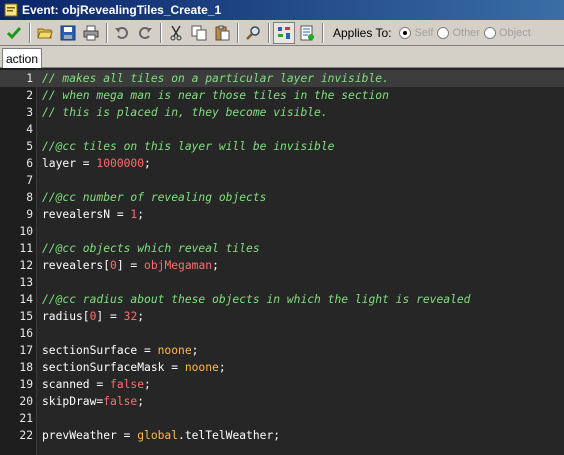  What do you see at coordinates (113, 265) in the screenshot?
I see `code-token: 0` at bounding box center [113, 265].